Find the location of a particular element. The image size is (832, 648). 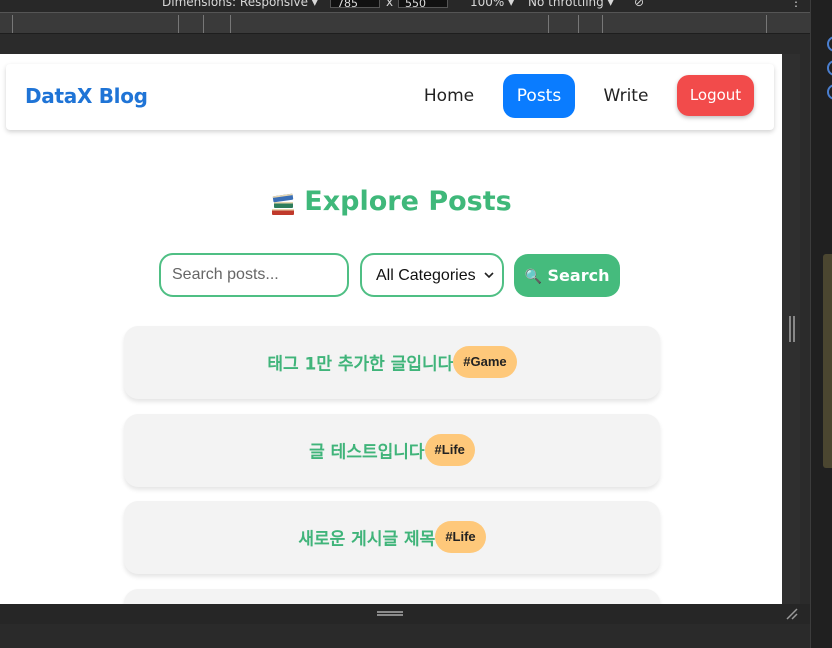

category-select-value: All Categories is located at coordinates (426, 275).